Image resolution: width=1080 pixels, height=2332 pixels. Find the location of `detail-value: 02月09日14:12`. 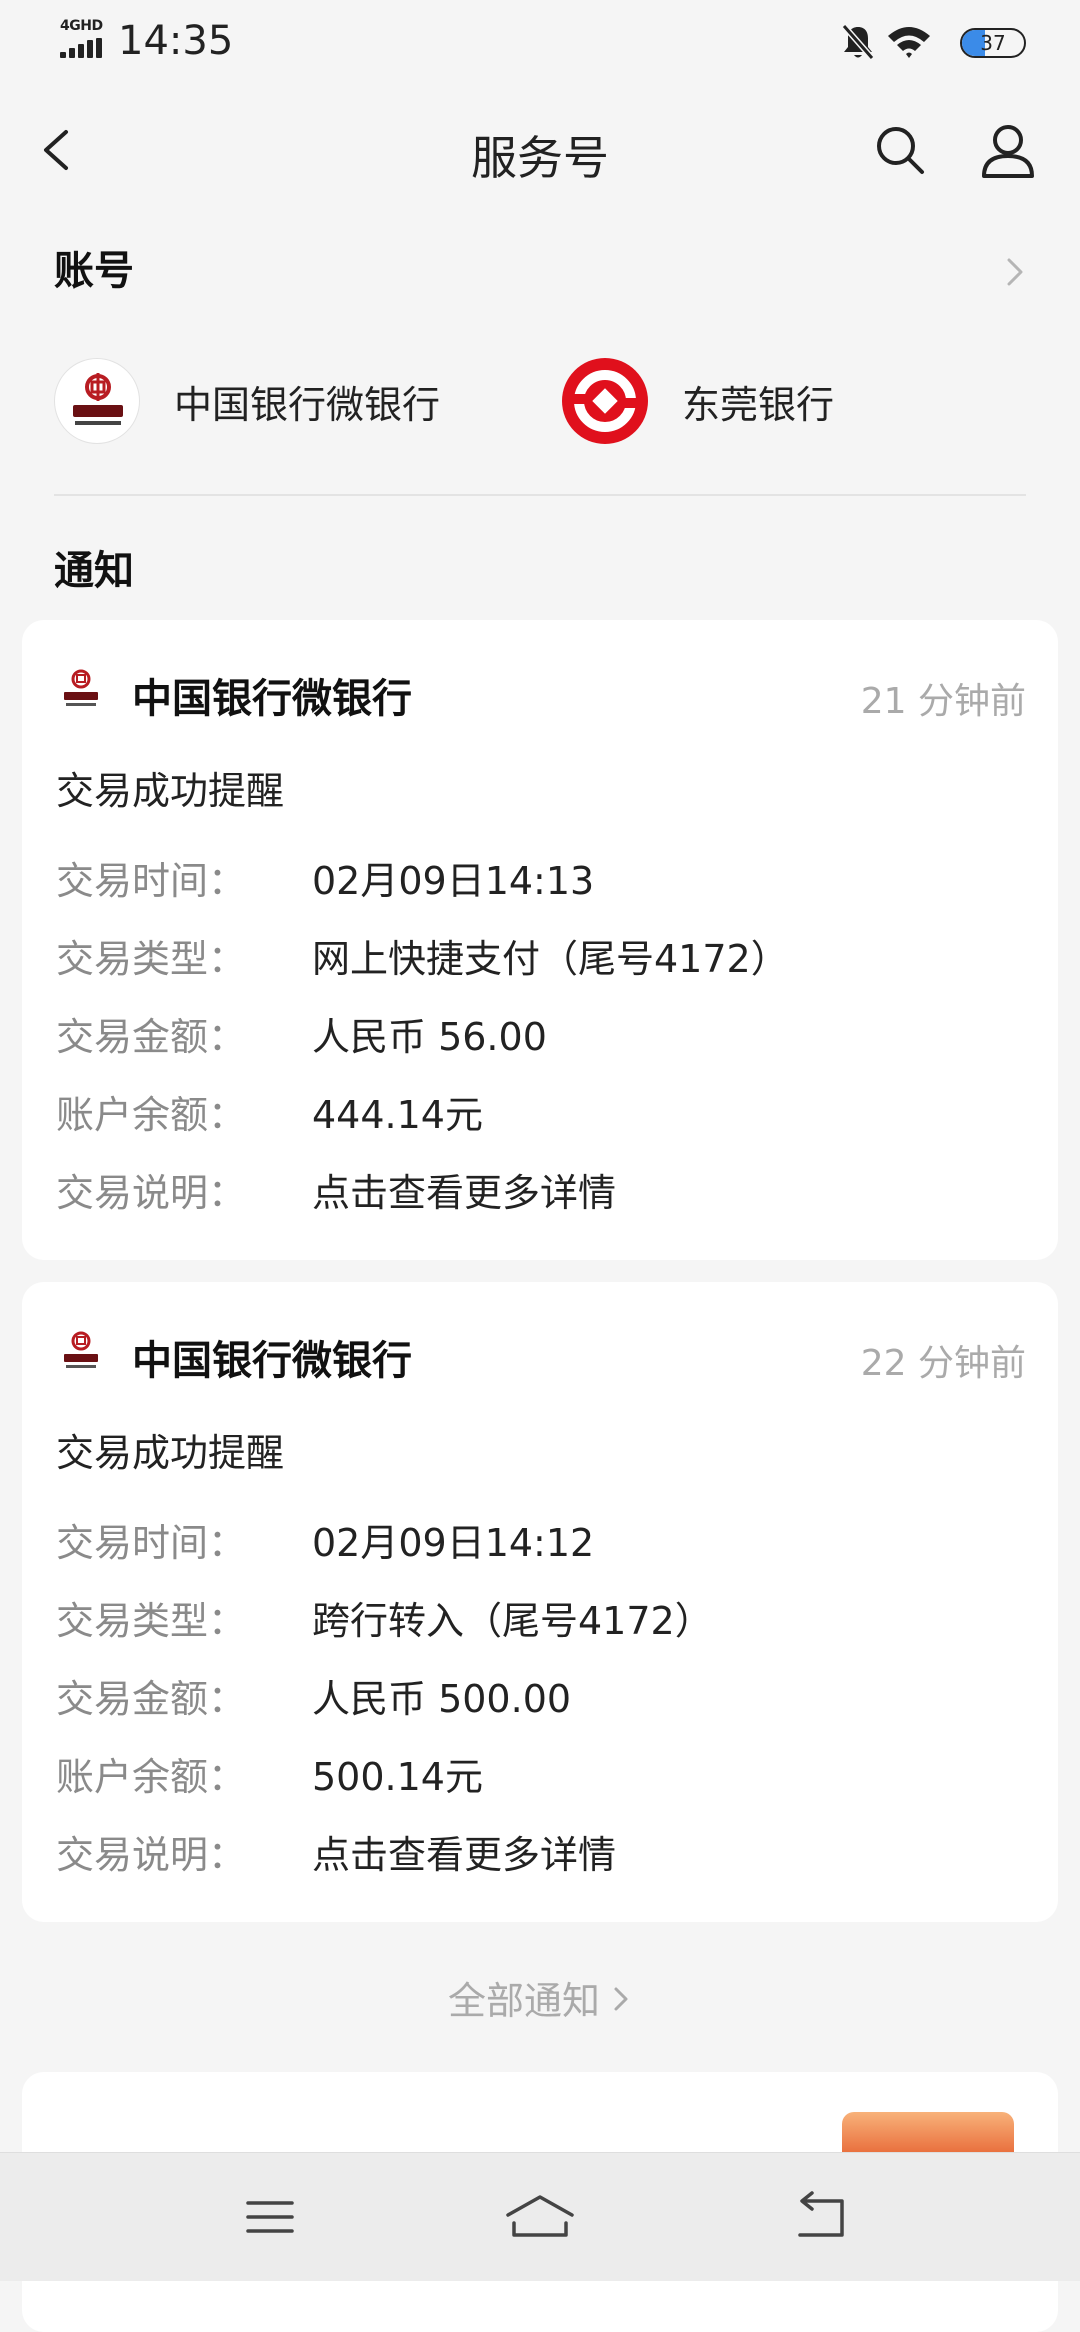

detail-value: 02月09日14:12 is located at coordinates (453, 1543).